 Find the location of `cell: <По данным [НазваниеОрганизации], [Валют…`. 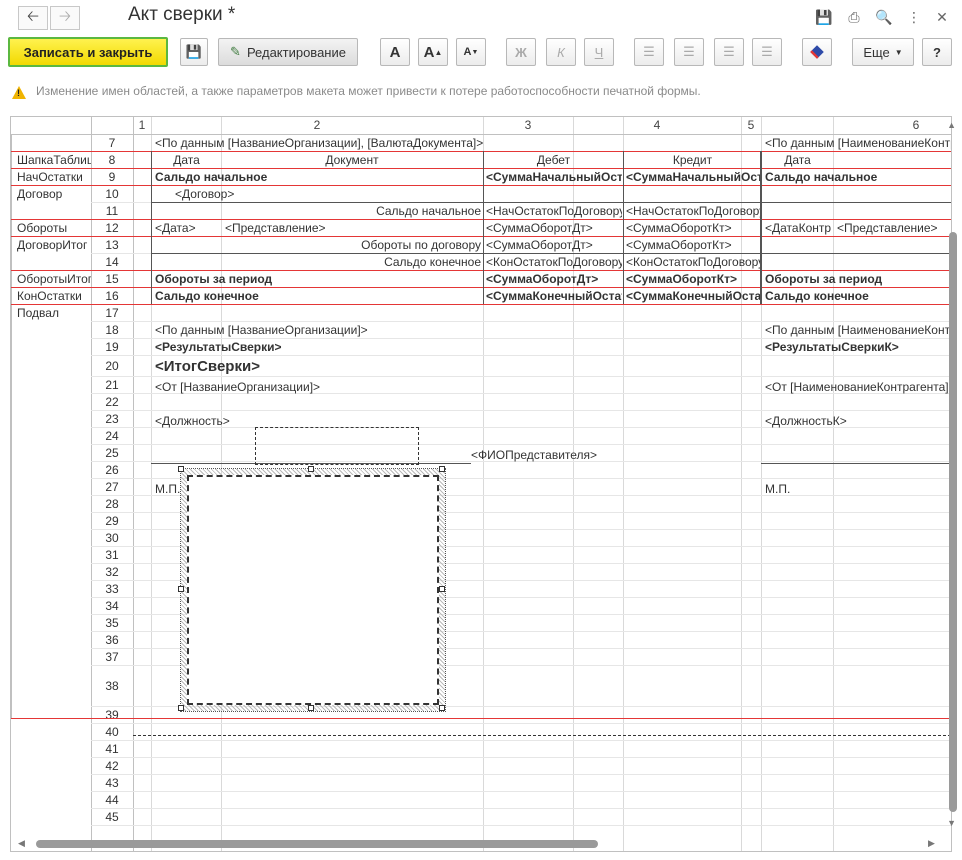

cell: <По данным [НазваниеОрганизации], [Валют… is located at coordinates (457, 143).